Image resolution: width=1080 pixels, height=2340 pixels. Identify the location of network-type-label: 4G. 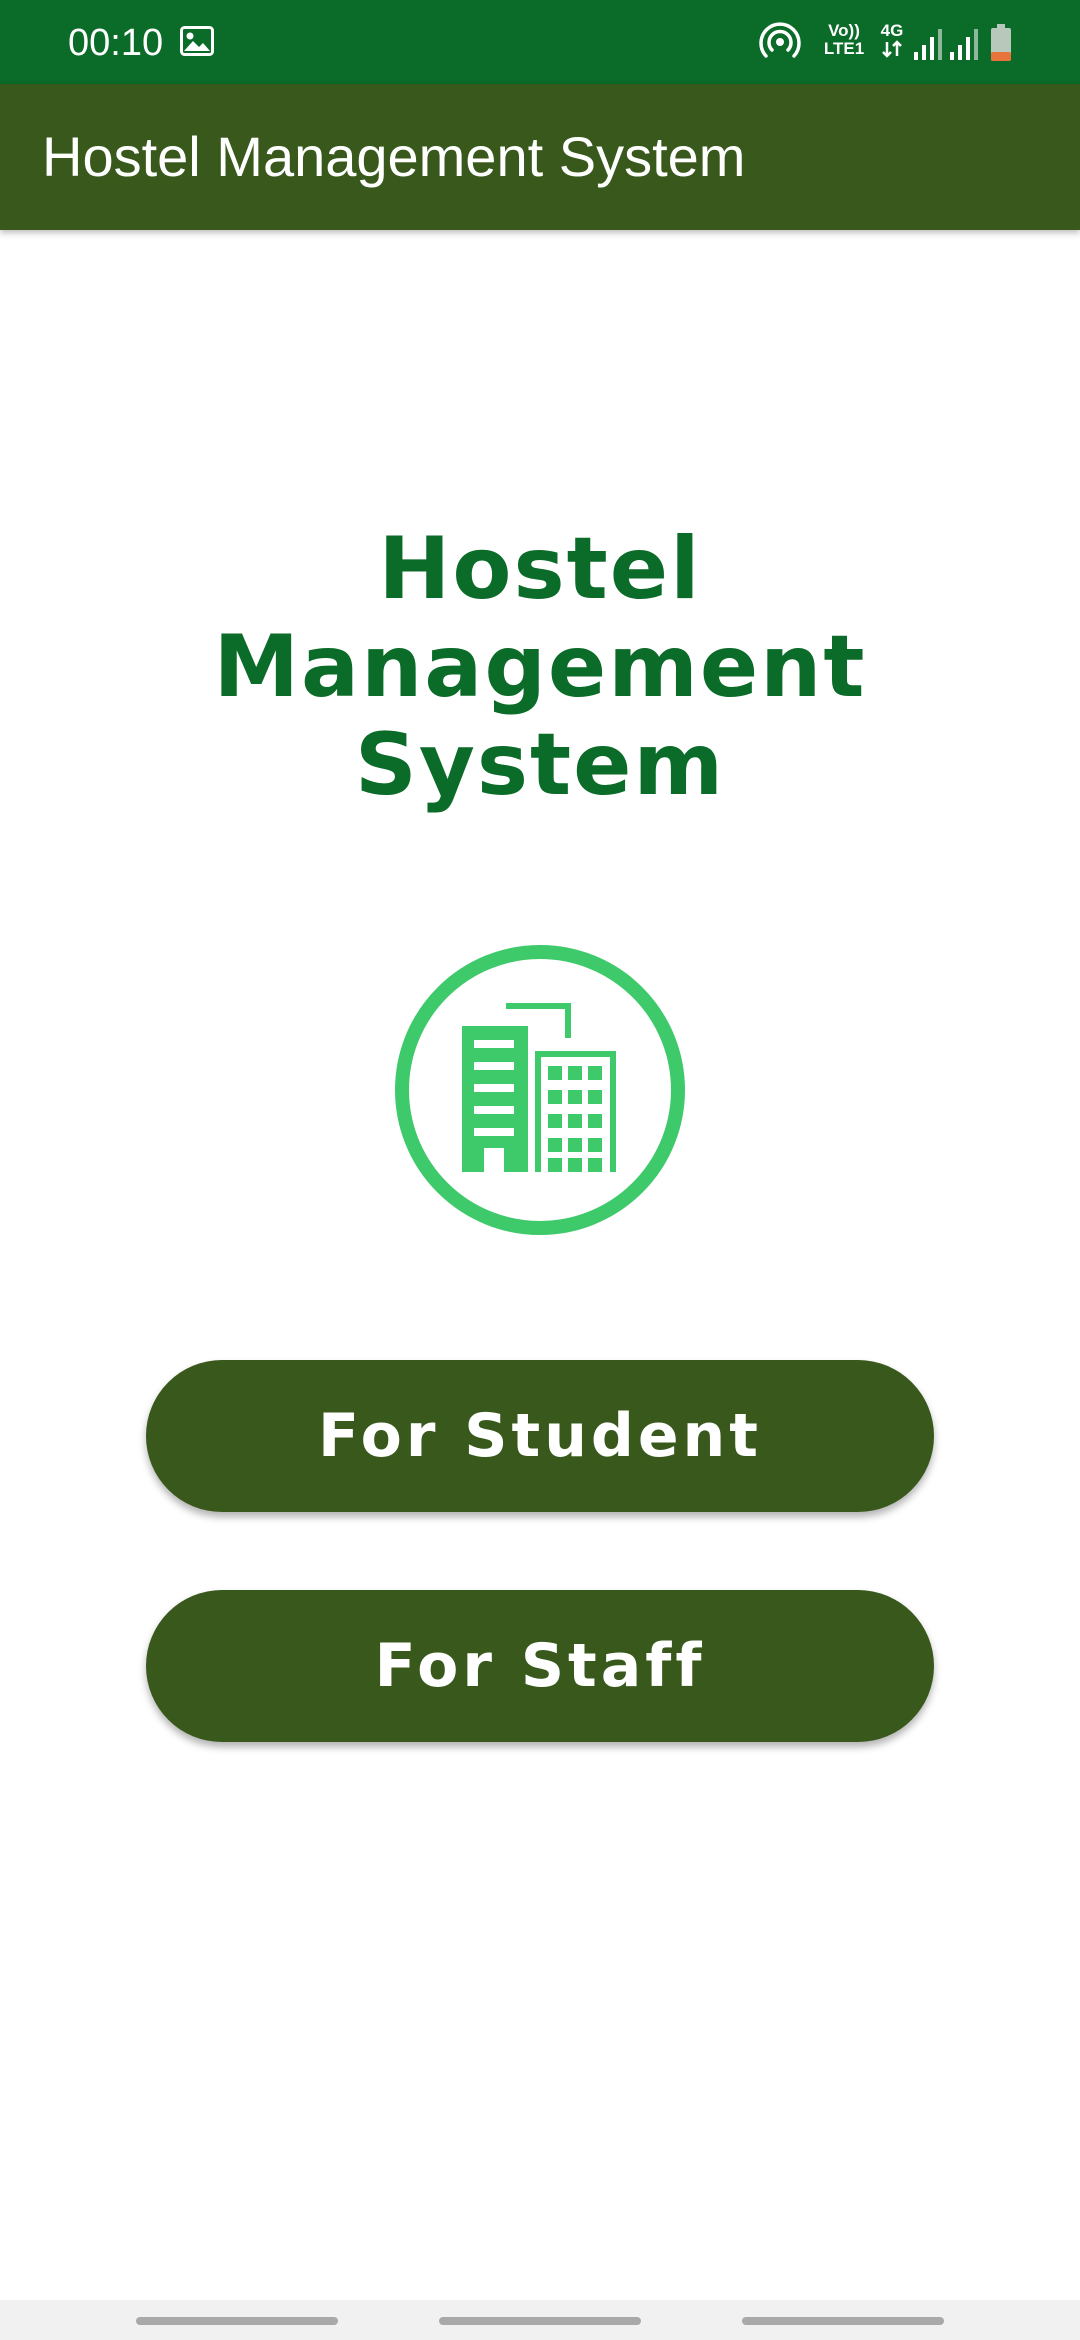
(892, 30).